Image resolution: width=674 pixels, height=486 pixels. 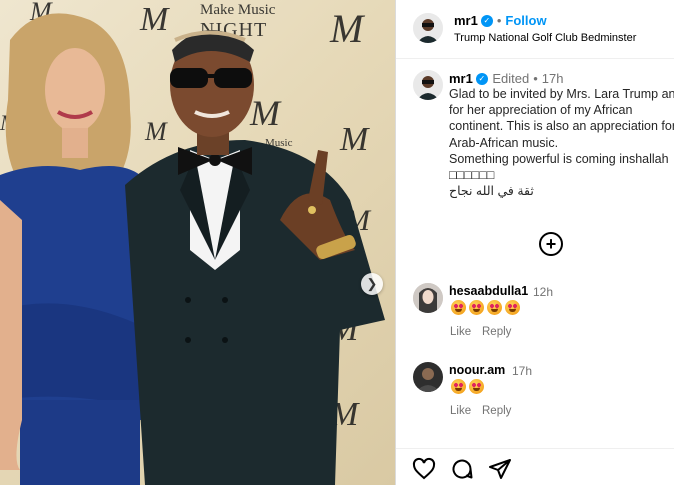 What do you see at coordinates (466, 20) in the screenshot?
I see `author-username: mr1` at bounding box center [466, 20].